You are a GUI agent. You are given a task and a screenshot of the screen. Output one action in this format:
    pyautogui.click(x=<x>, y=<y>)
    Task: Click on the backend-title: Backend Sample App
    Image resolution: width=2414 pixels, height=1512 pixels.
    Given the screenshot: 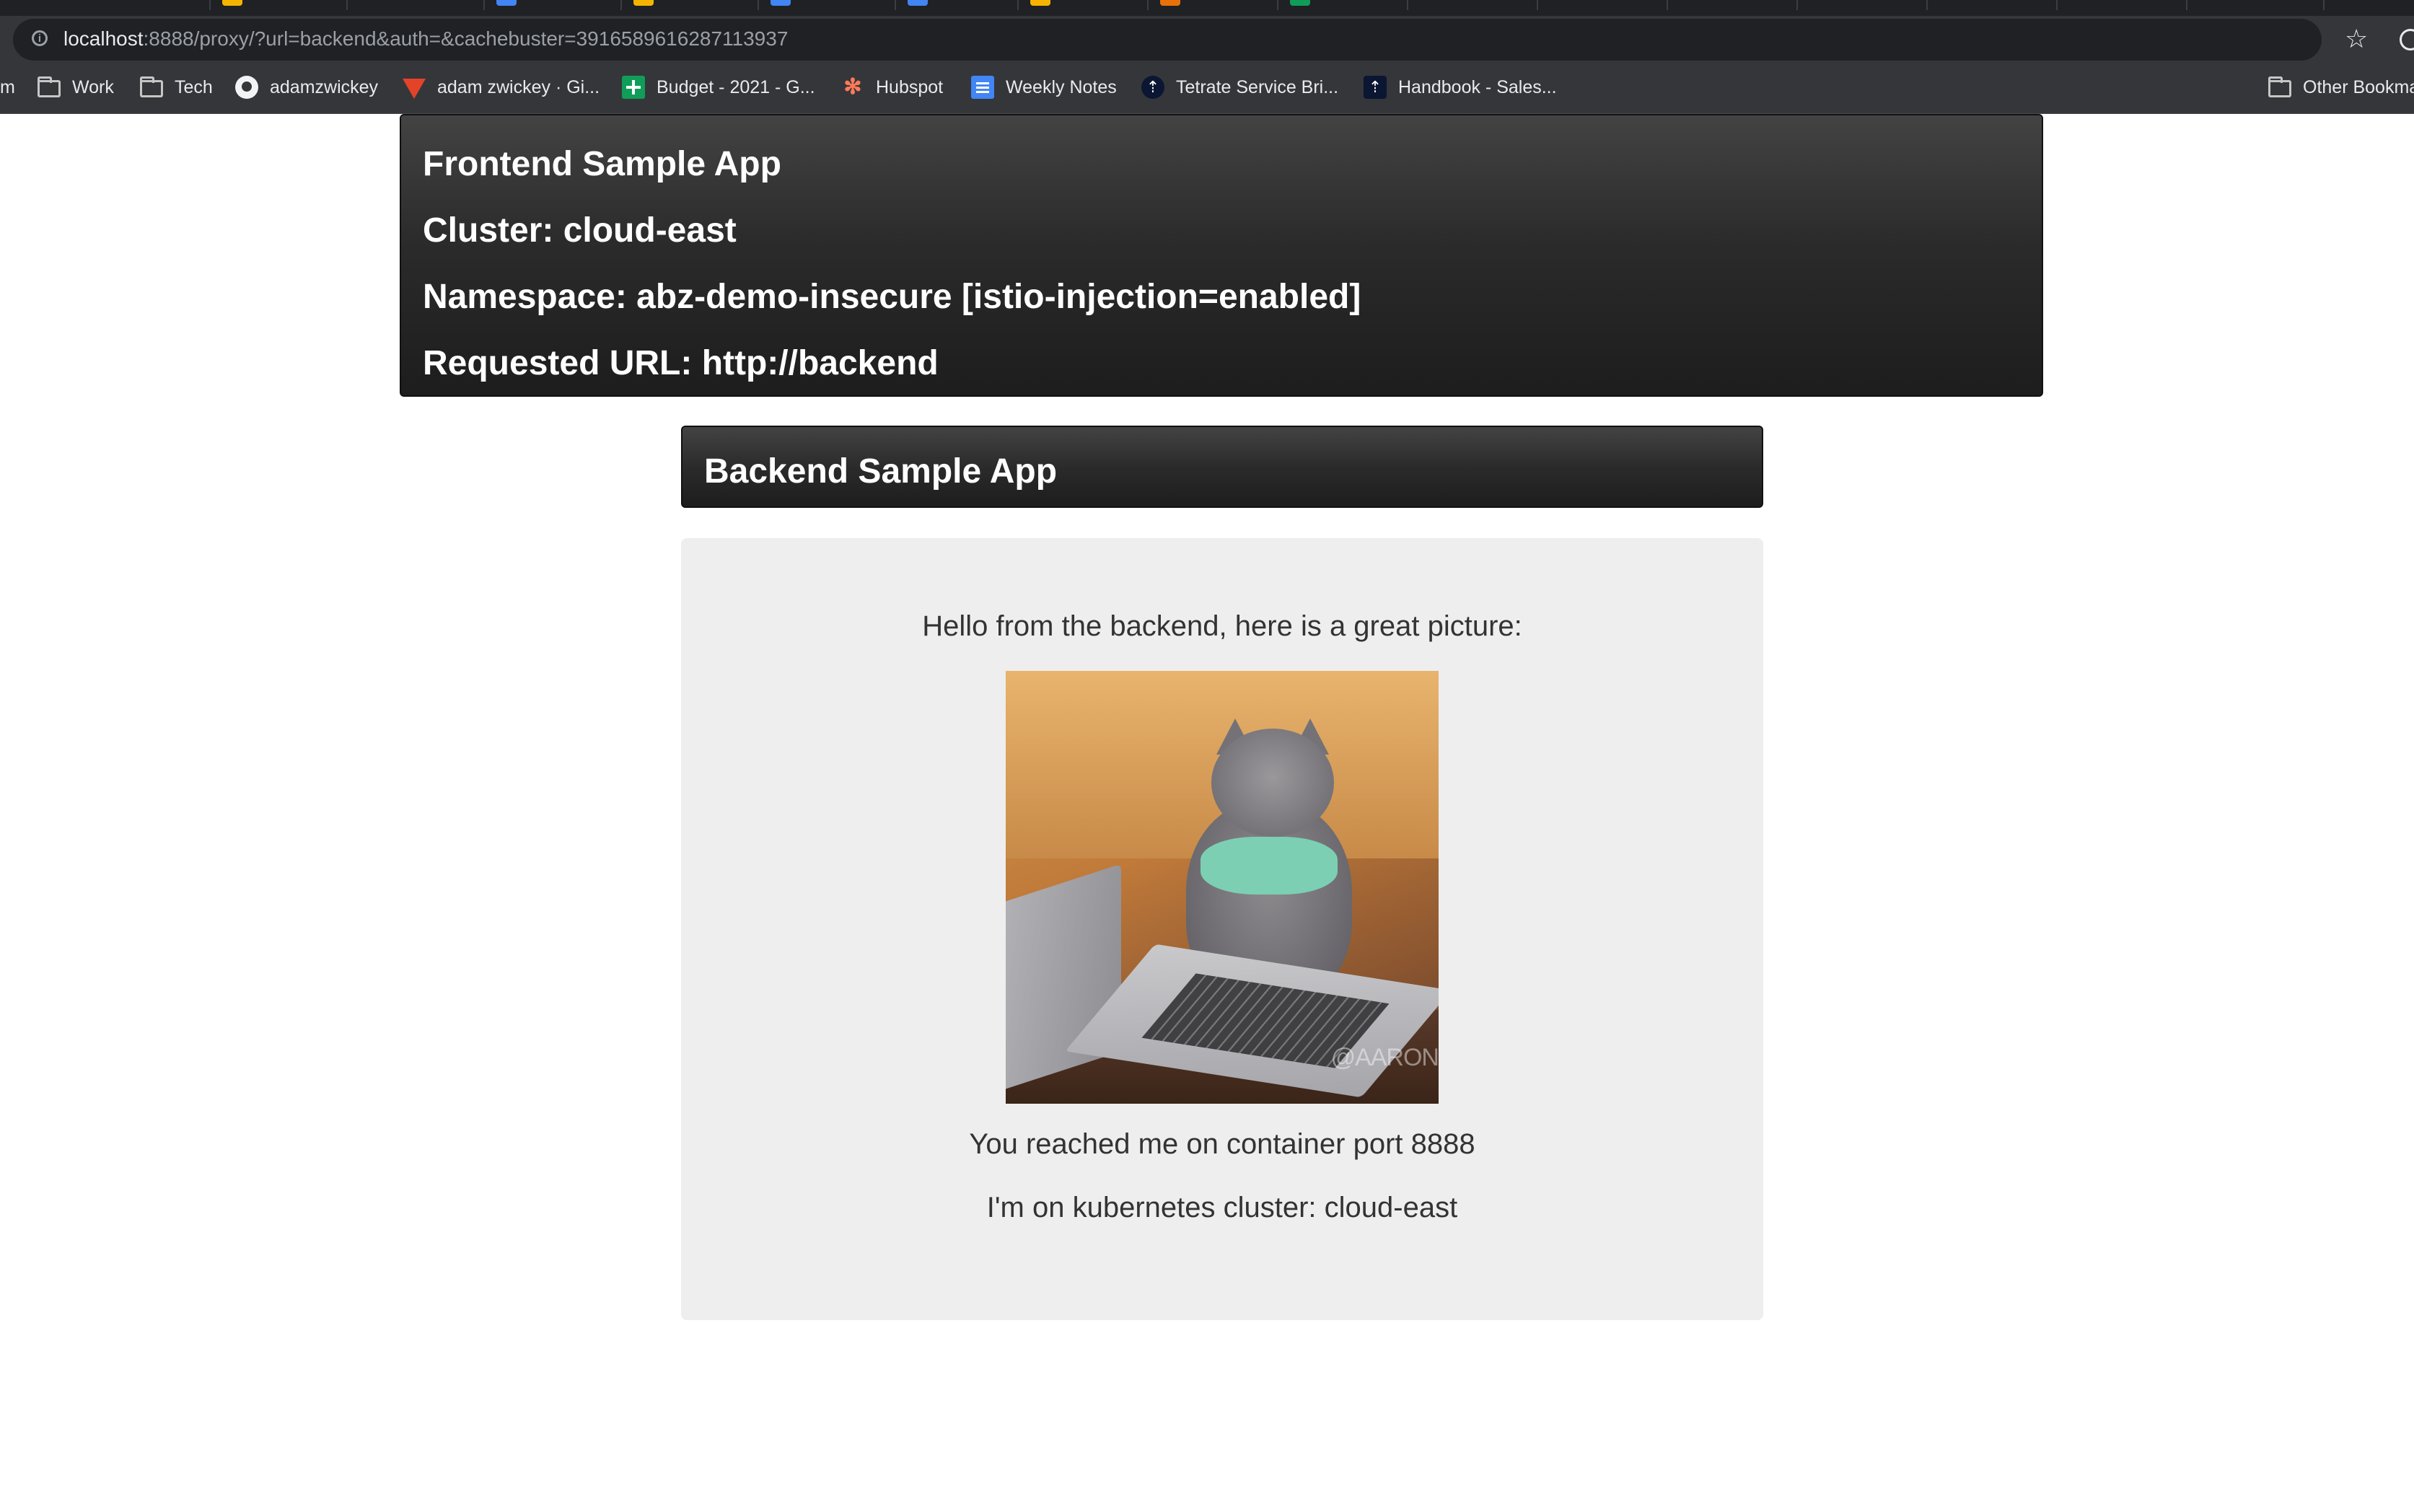 What is the action you would take?
    pyautogui.click(x=881, y=472)
    